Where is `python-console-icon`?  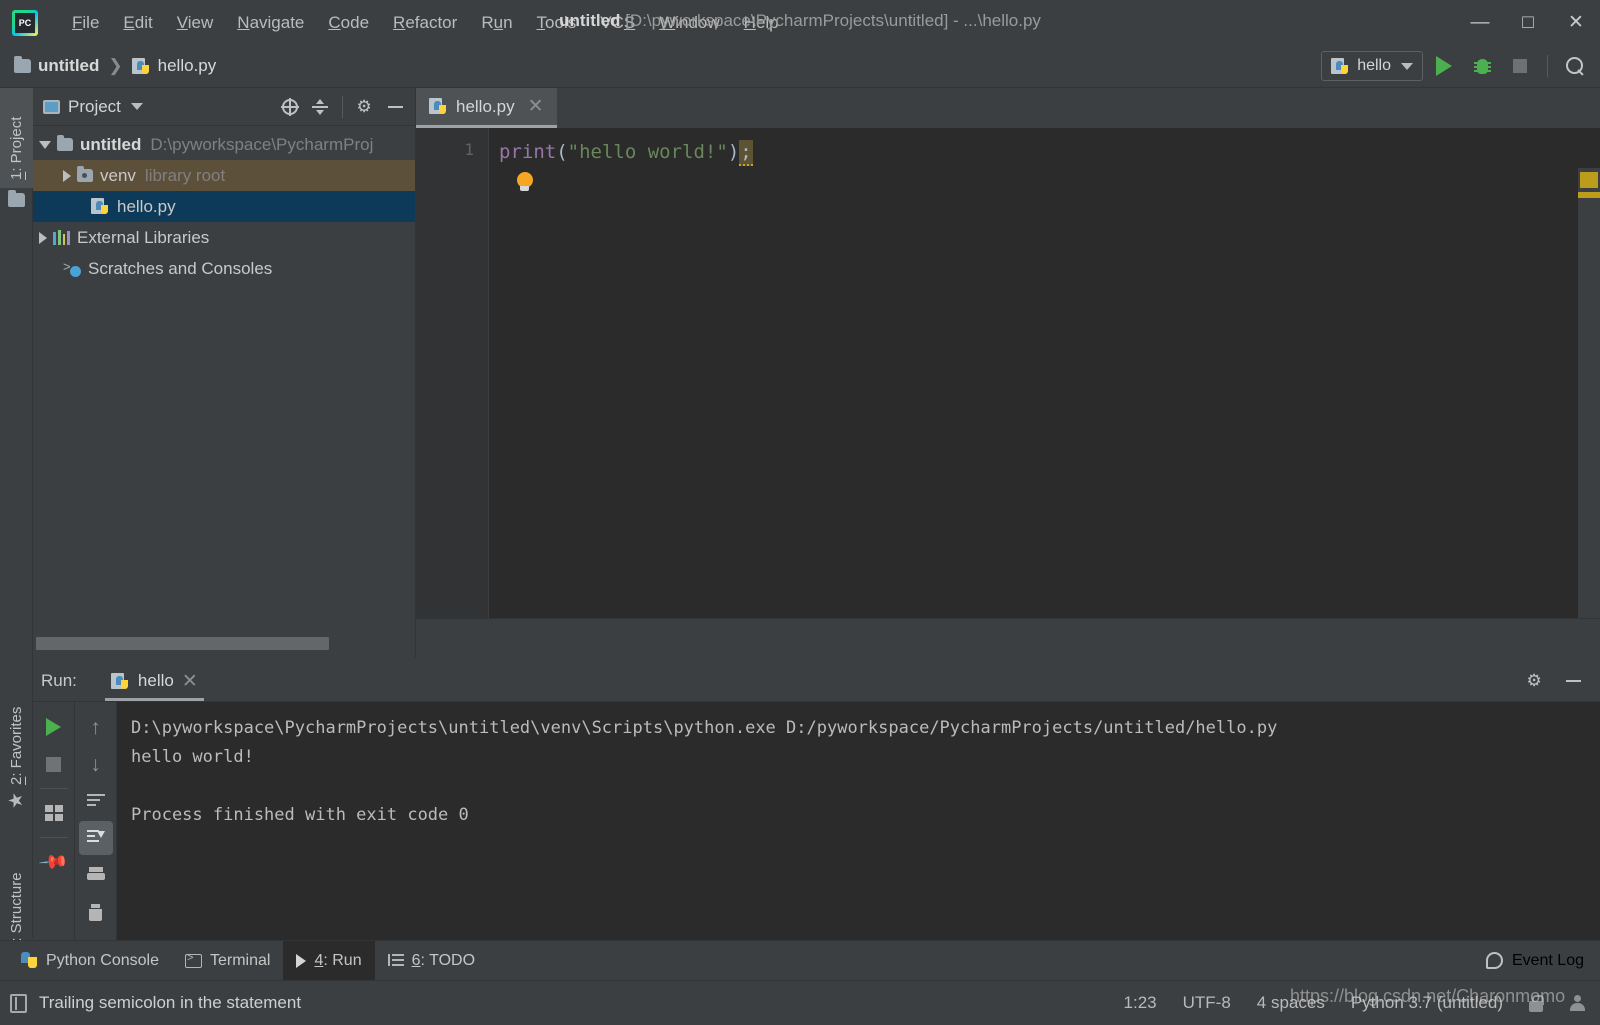 python-console-icon is located at coordinates (29, 960).